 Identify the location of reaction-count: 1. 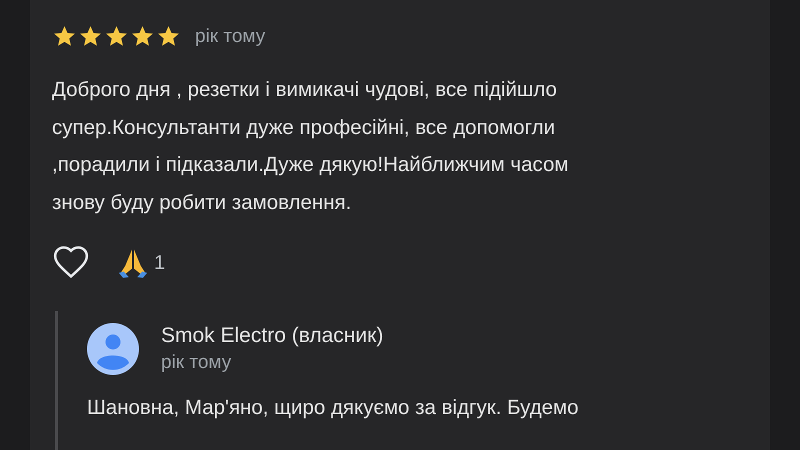
(160, 263).